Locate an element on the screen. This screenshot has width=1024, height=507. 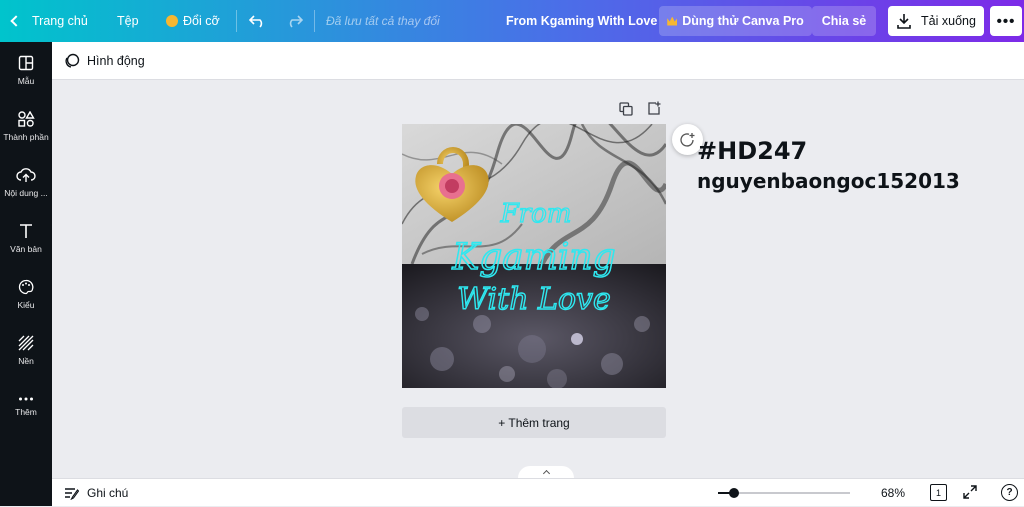
more-options-button: ••• is located at coordinates (1006, 21).